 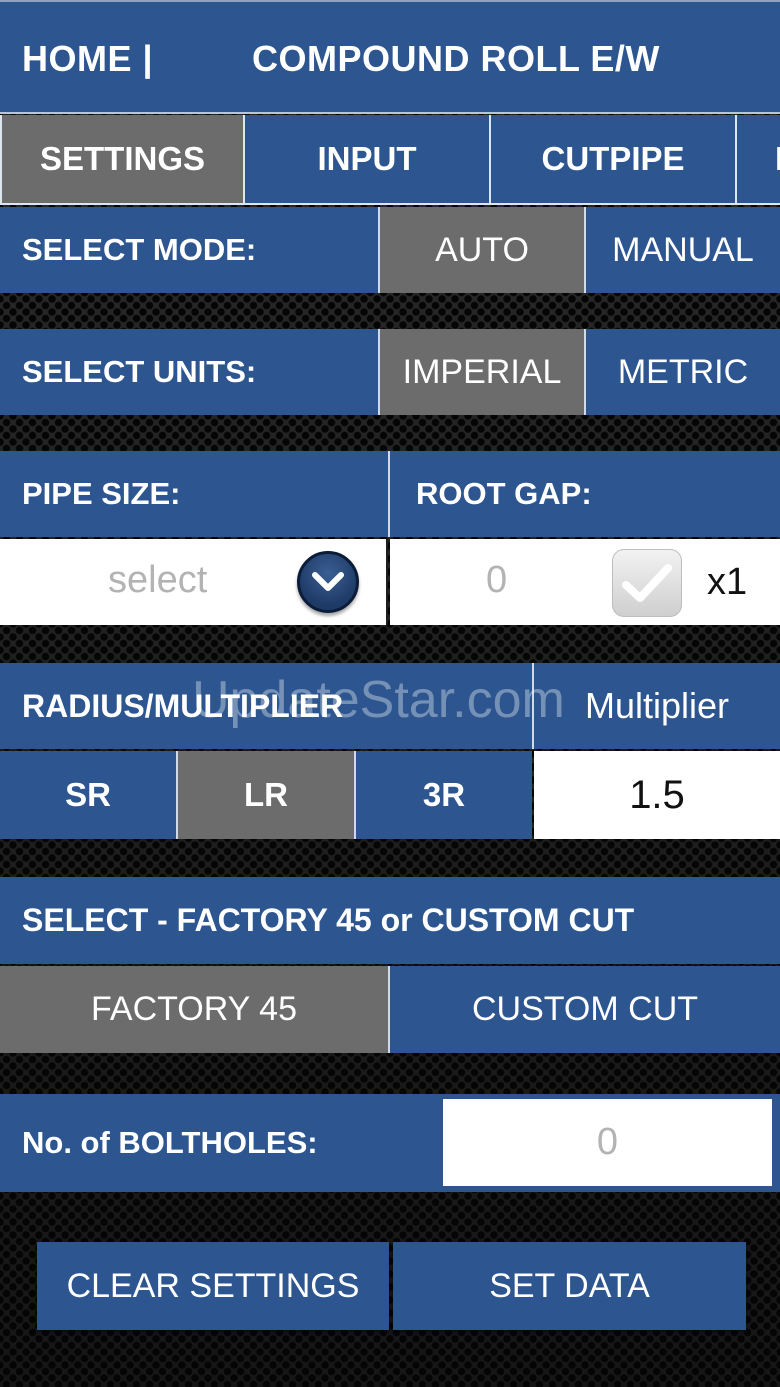 What do you see at coordinates (727, 582) in the screenshot?
I see `root-gap-multiplier: x1` at bounding box center [727, 582].